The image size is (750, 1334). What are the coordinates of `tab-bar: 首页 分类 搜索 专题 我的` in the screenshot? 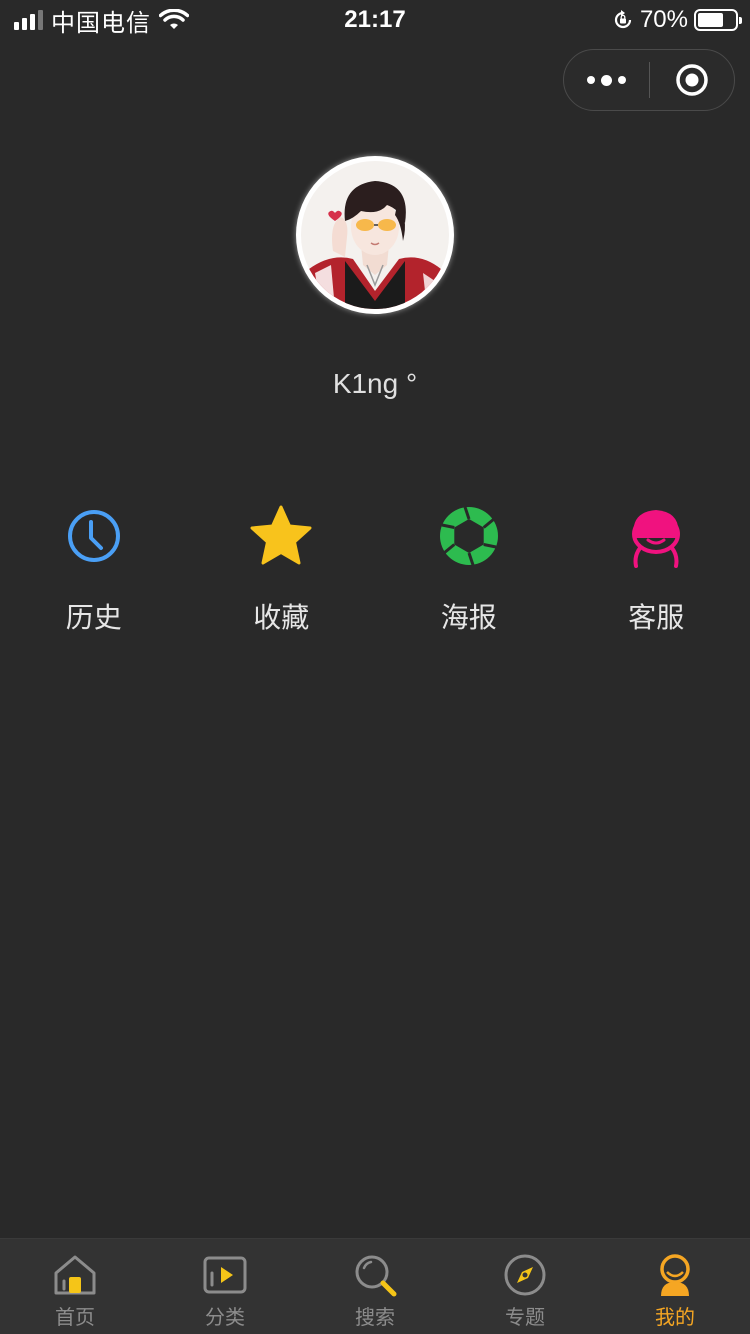 It's located at (375, 1286).